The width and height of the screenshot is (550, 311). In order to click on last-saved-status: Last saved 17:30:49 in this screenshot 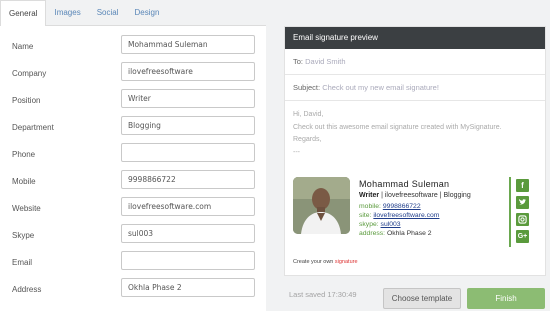, I will do `click(323, 294)`.